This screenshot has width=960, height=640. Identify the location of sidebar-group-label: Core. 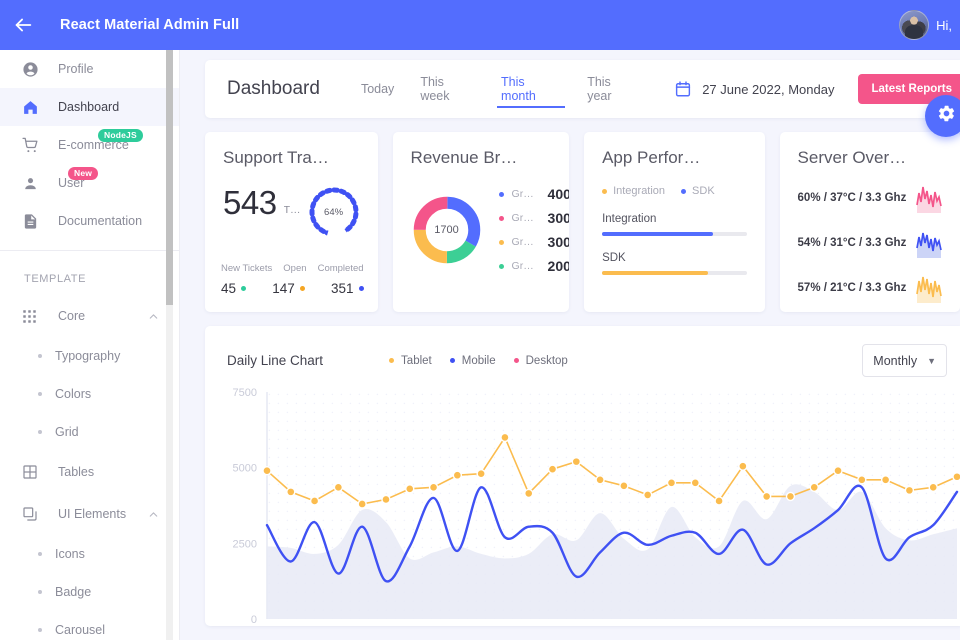
(72, 316).